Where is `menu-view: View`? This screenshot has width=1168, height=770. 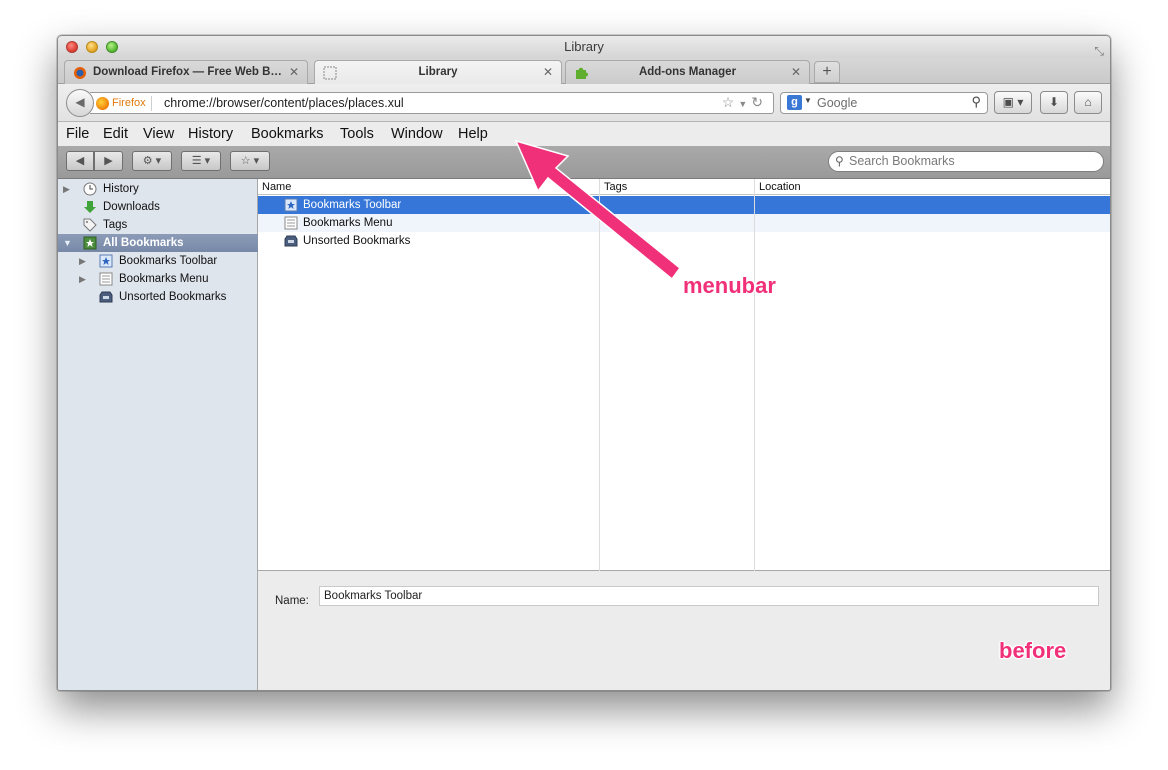
menu-view: View is located at coordinates (158, 134).